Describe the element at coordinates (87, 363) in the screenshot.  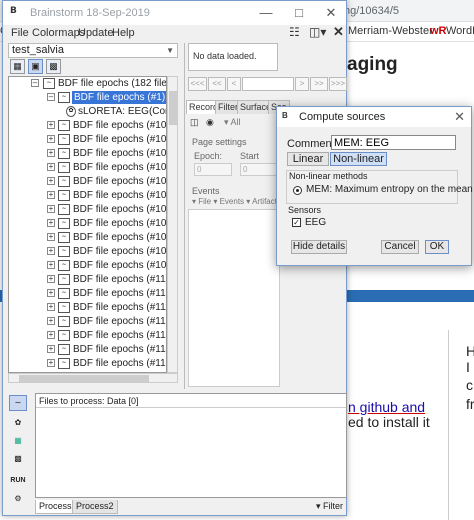
I see `tree-node-epoch: + ∼ BDF file epochs (#115)` at that location.